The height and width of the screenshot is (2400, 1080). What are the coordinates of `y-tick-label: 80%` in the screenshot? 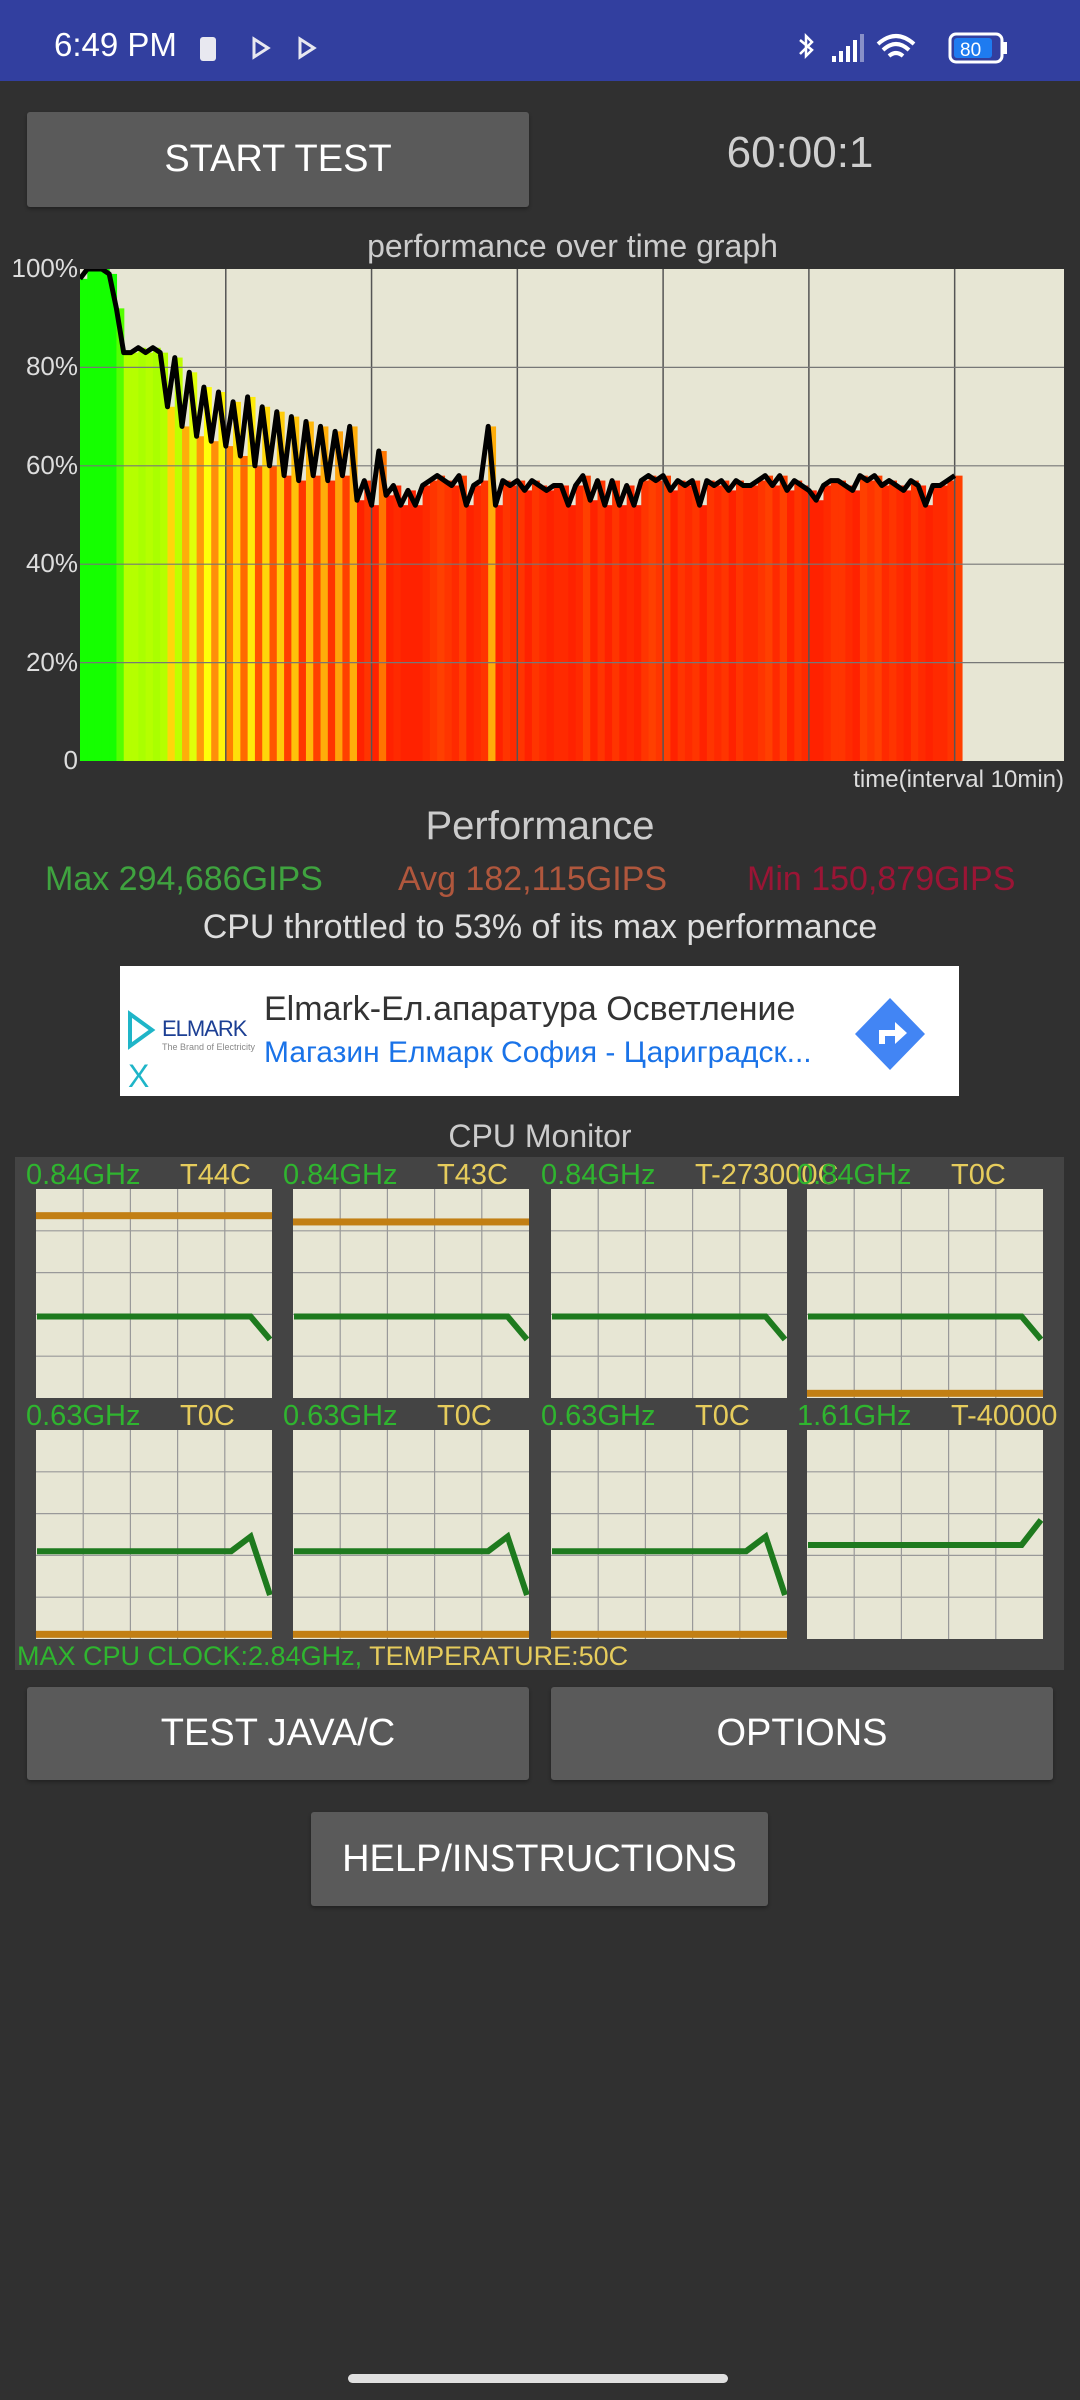 It's located at (51, 366).